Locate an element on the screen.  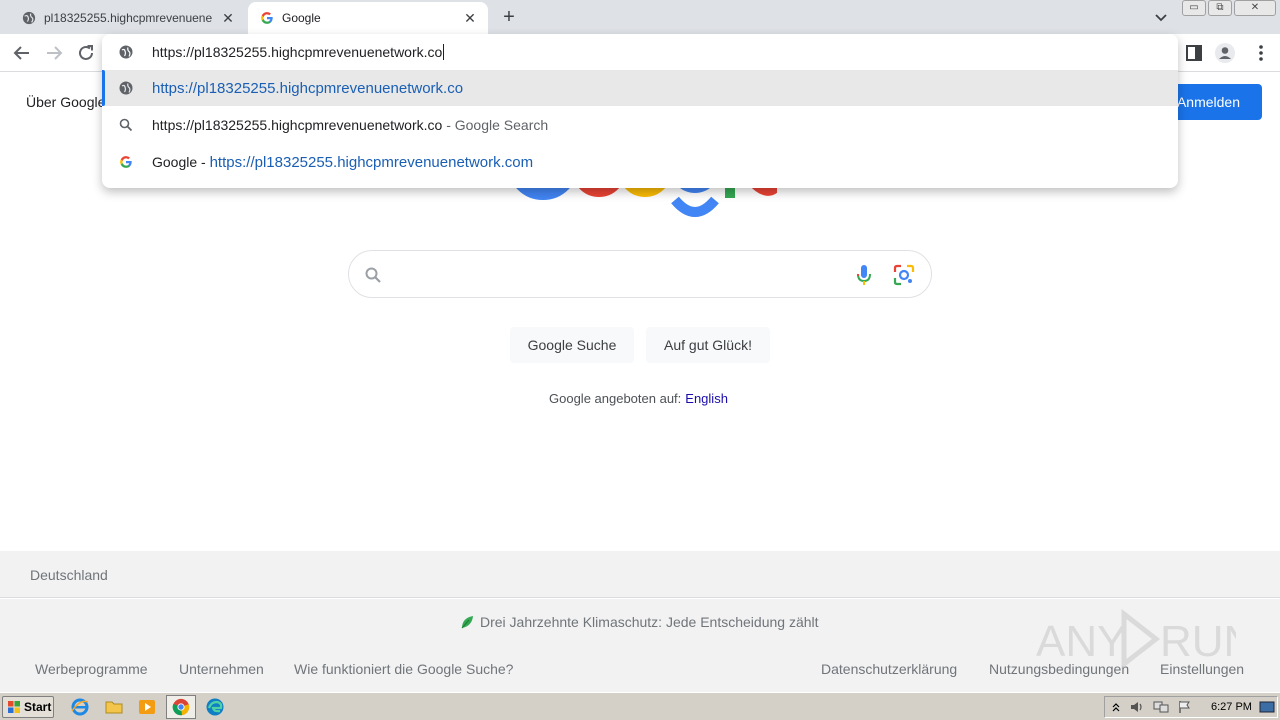
footer-link-privacy: Datenschutzerklärung is located at coordinates (889, 669).